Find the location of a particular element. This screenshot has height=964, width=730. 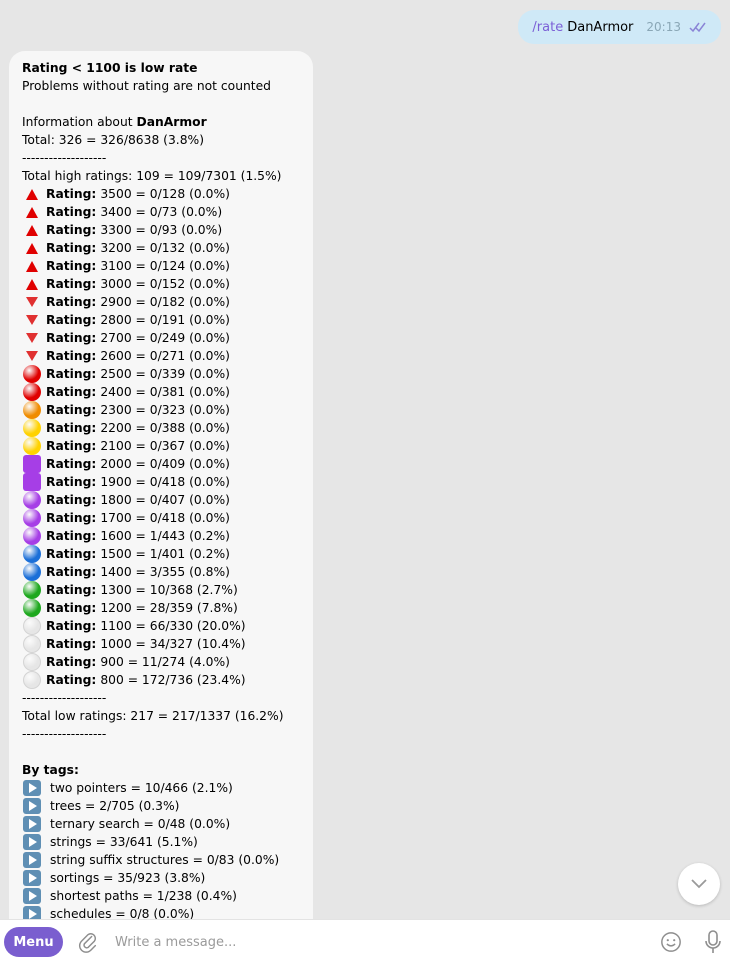

rating-row: Rating: 1200 = 28/359 (7.8%) is located at coordinates (167, 608).